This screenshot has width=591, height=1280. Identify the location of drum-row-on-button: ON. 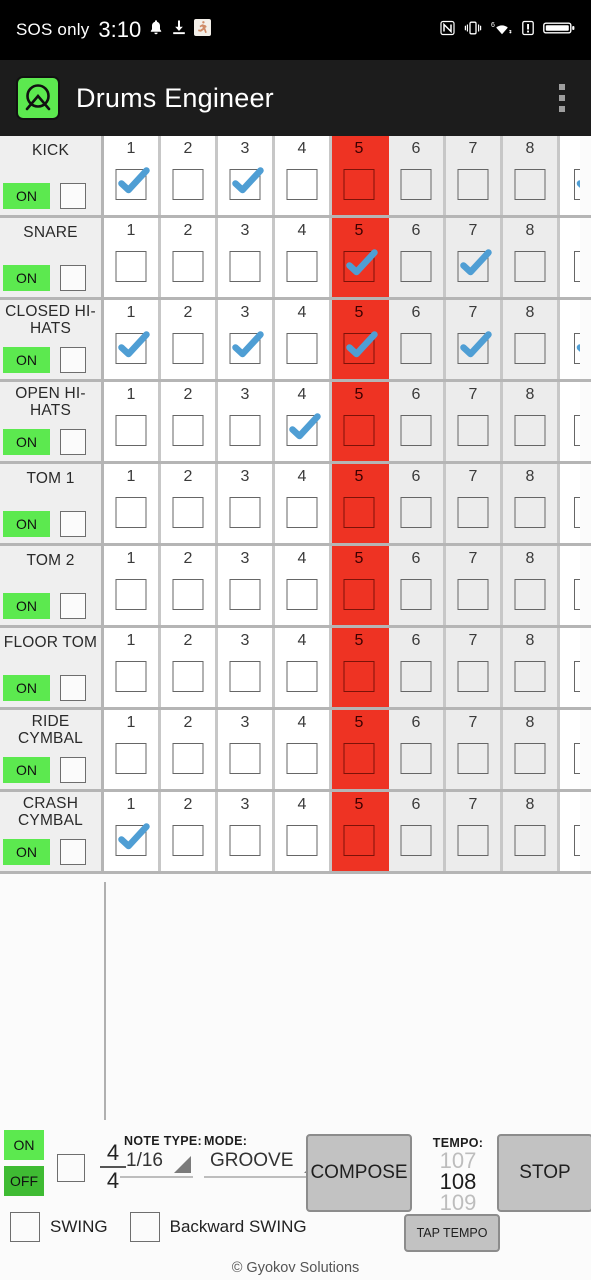
(26, 852).